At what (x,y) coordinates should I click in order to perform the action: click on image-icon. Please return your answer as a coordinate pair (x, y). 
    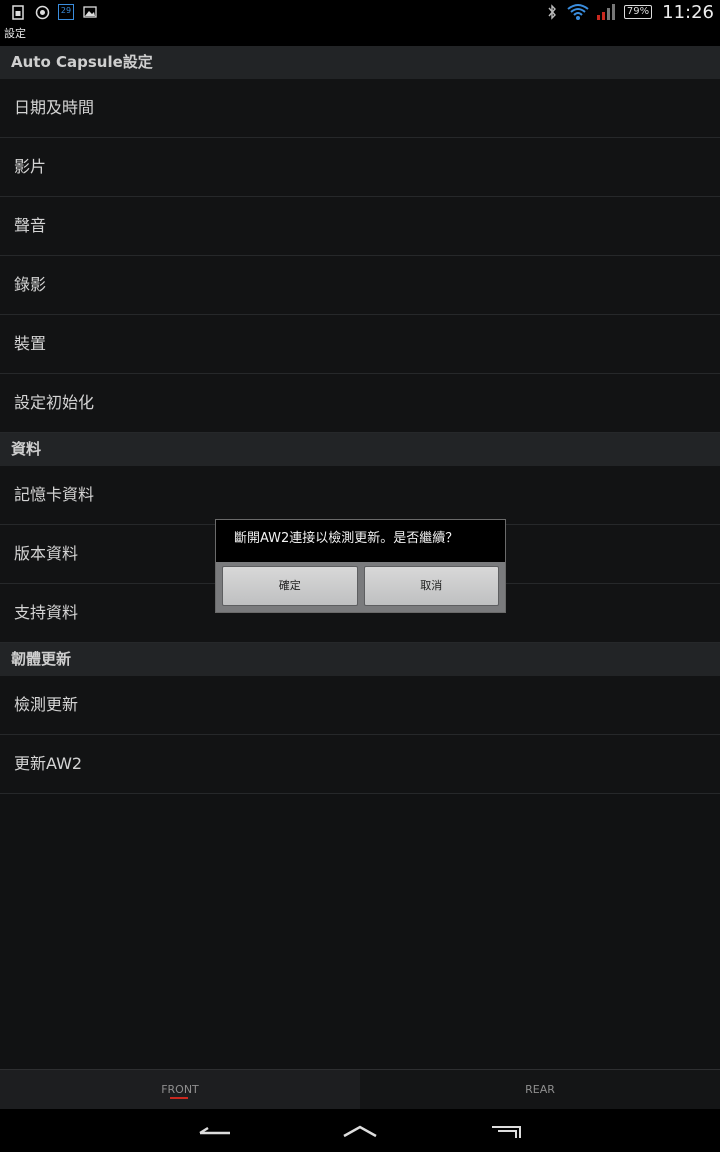
    Looking at the image, I should click on (90, 12).